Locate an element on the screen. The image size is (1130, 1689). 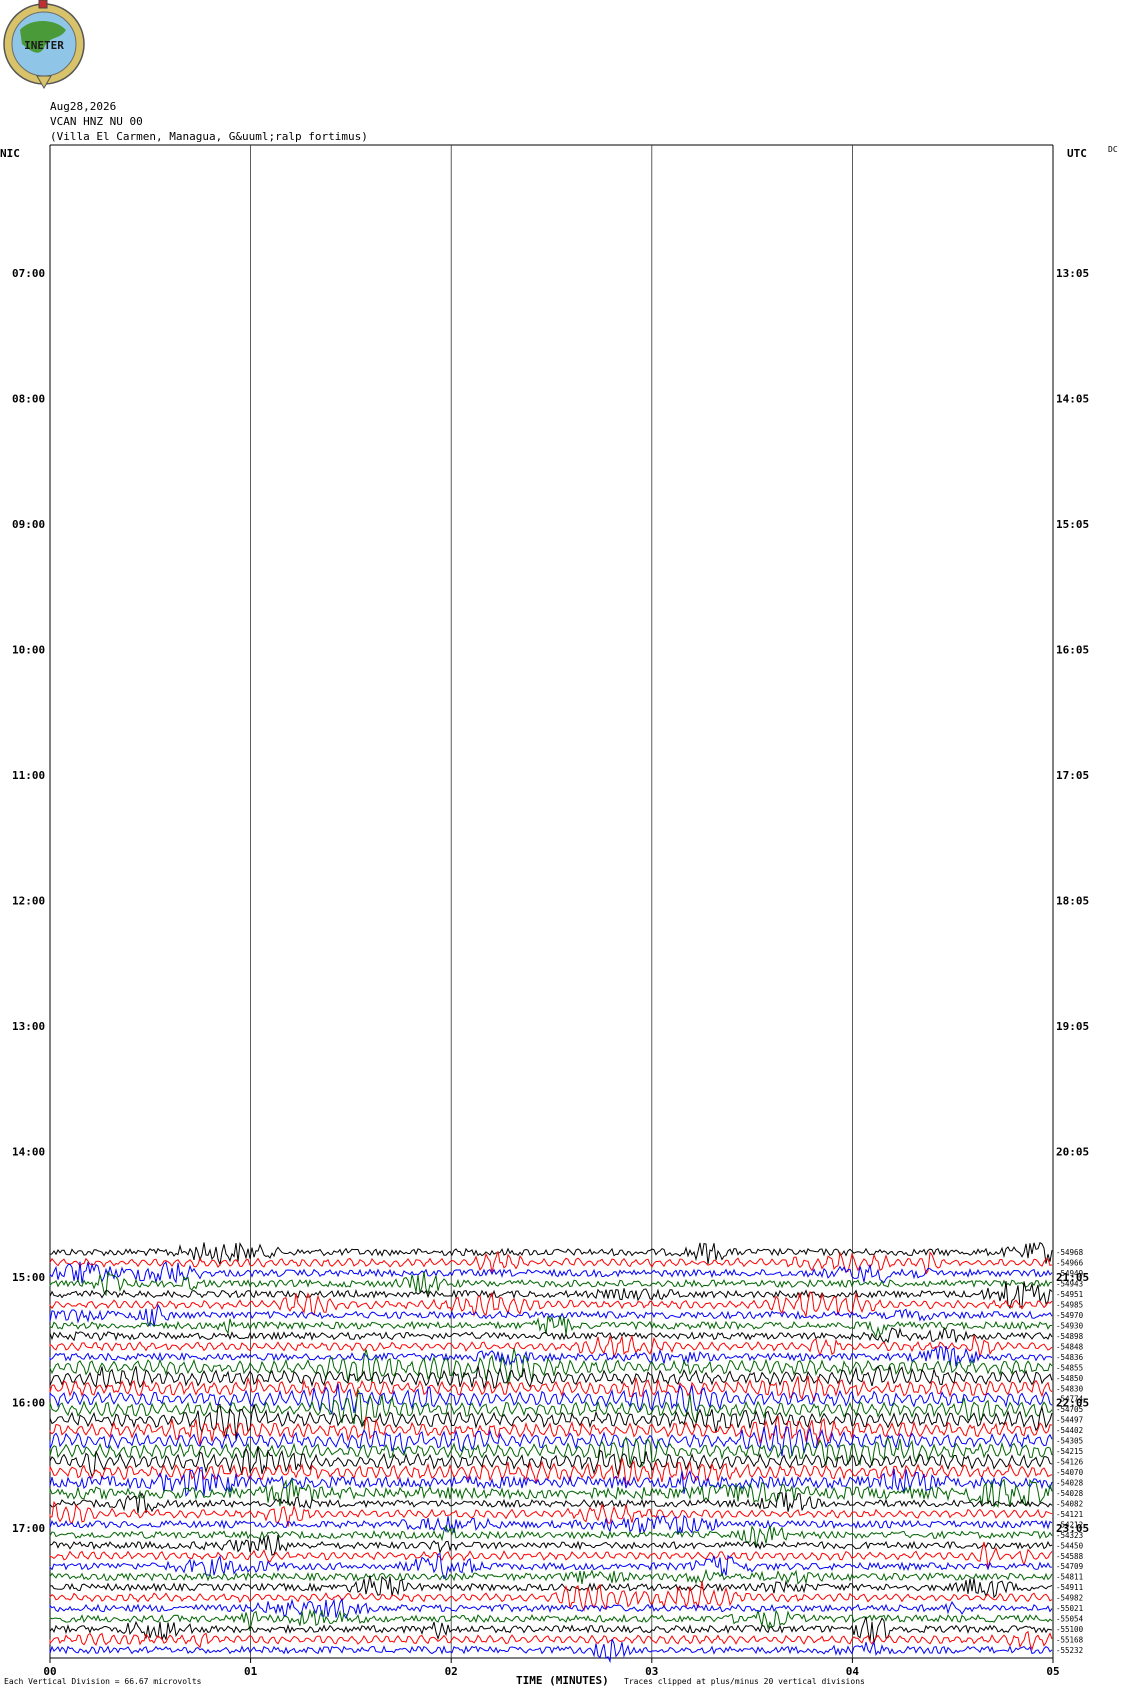
dc-offset-label: -55168 is located at coordinates (1070, 1640).